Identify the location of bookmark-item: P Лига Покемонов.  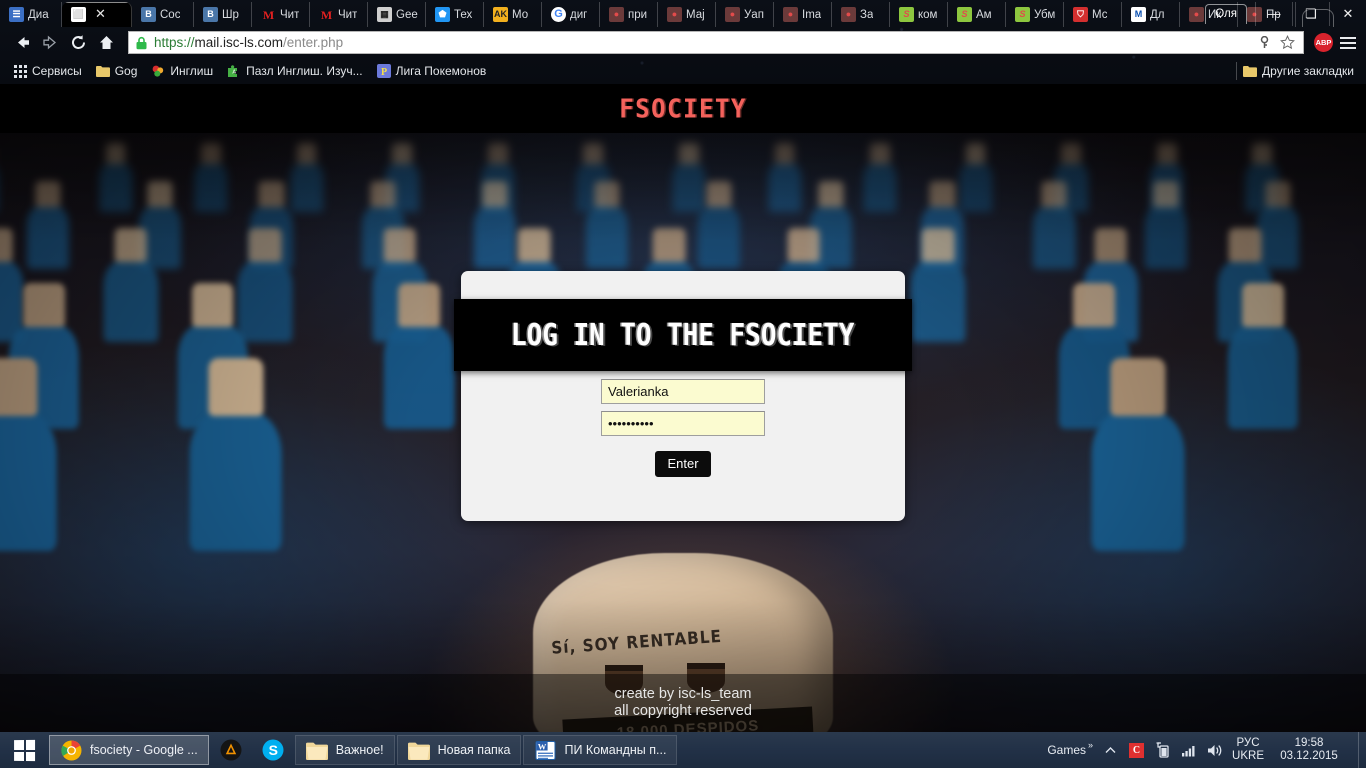
(432, 71).